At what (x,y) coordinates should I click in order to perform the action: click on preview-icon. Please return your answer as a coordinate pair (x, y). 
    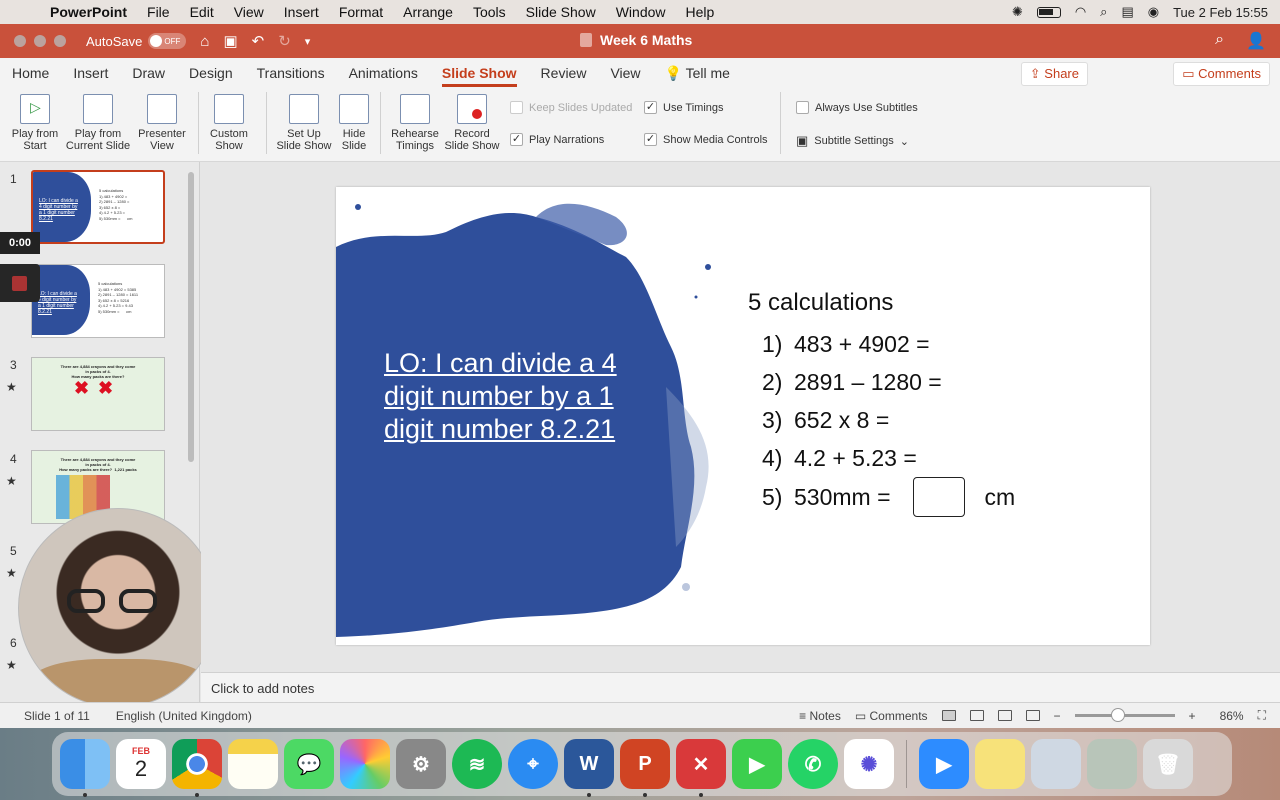
    Looking at the image, I should click on (1056, 764).